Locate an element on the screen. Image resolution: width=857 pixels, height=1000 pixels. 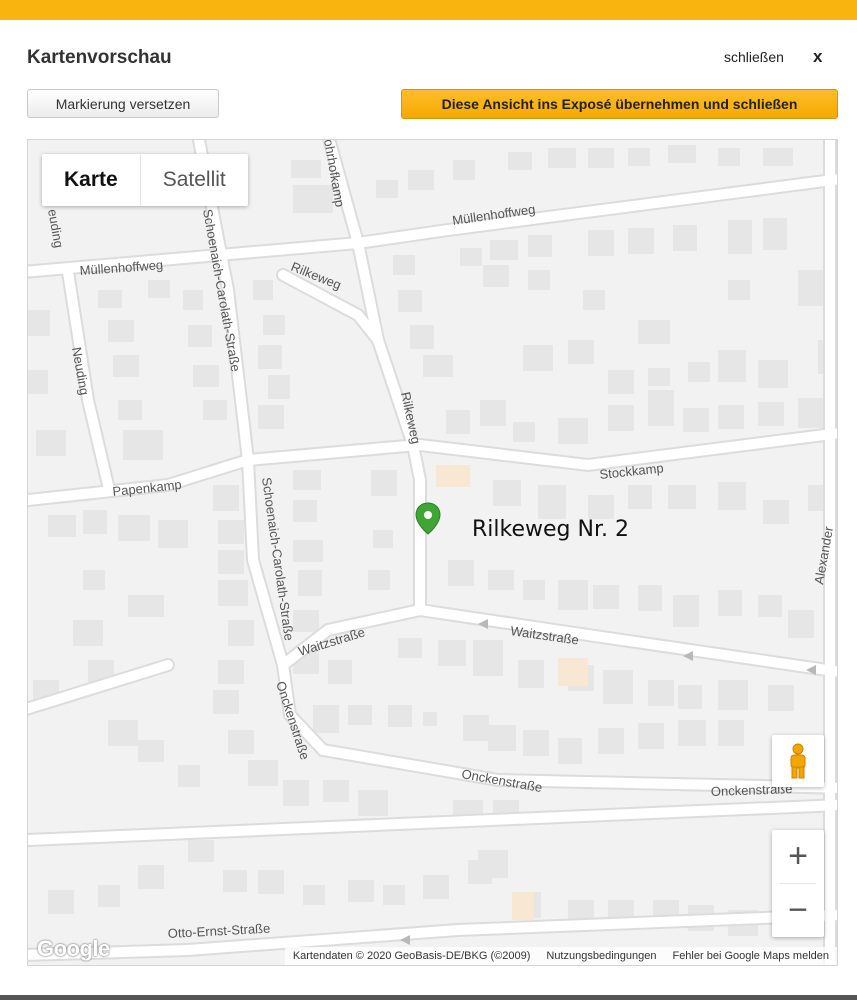
zoom-control: + − is located at coordinates (798, 883).